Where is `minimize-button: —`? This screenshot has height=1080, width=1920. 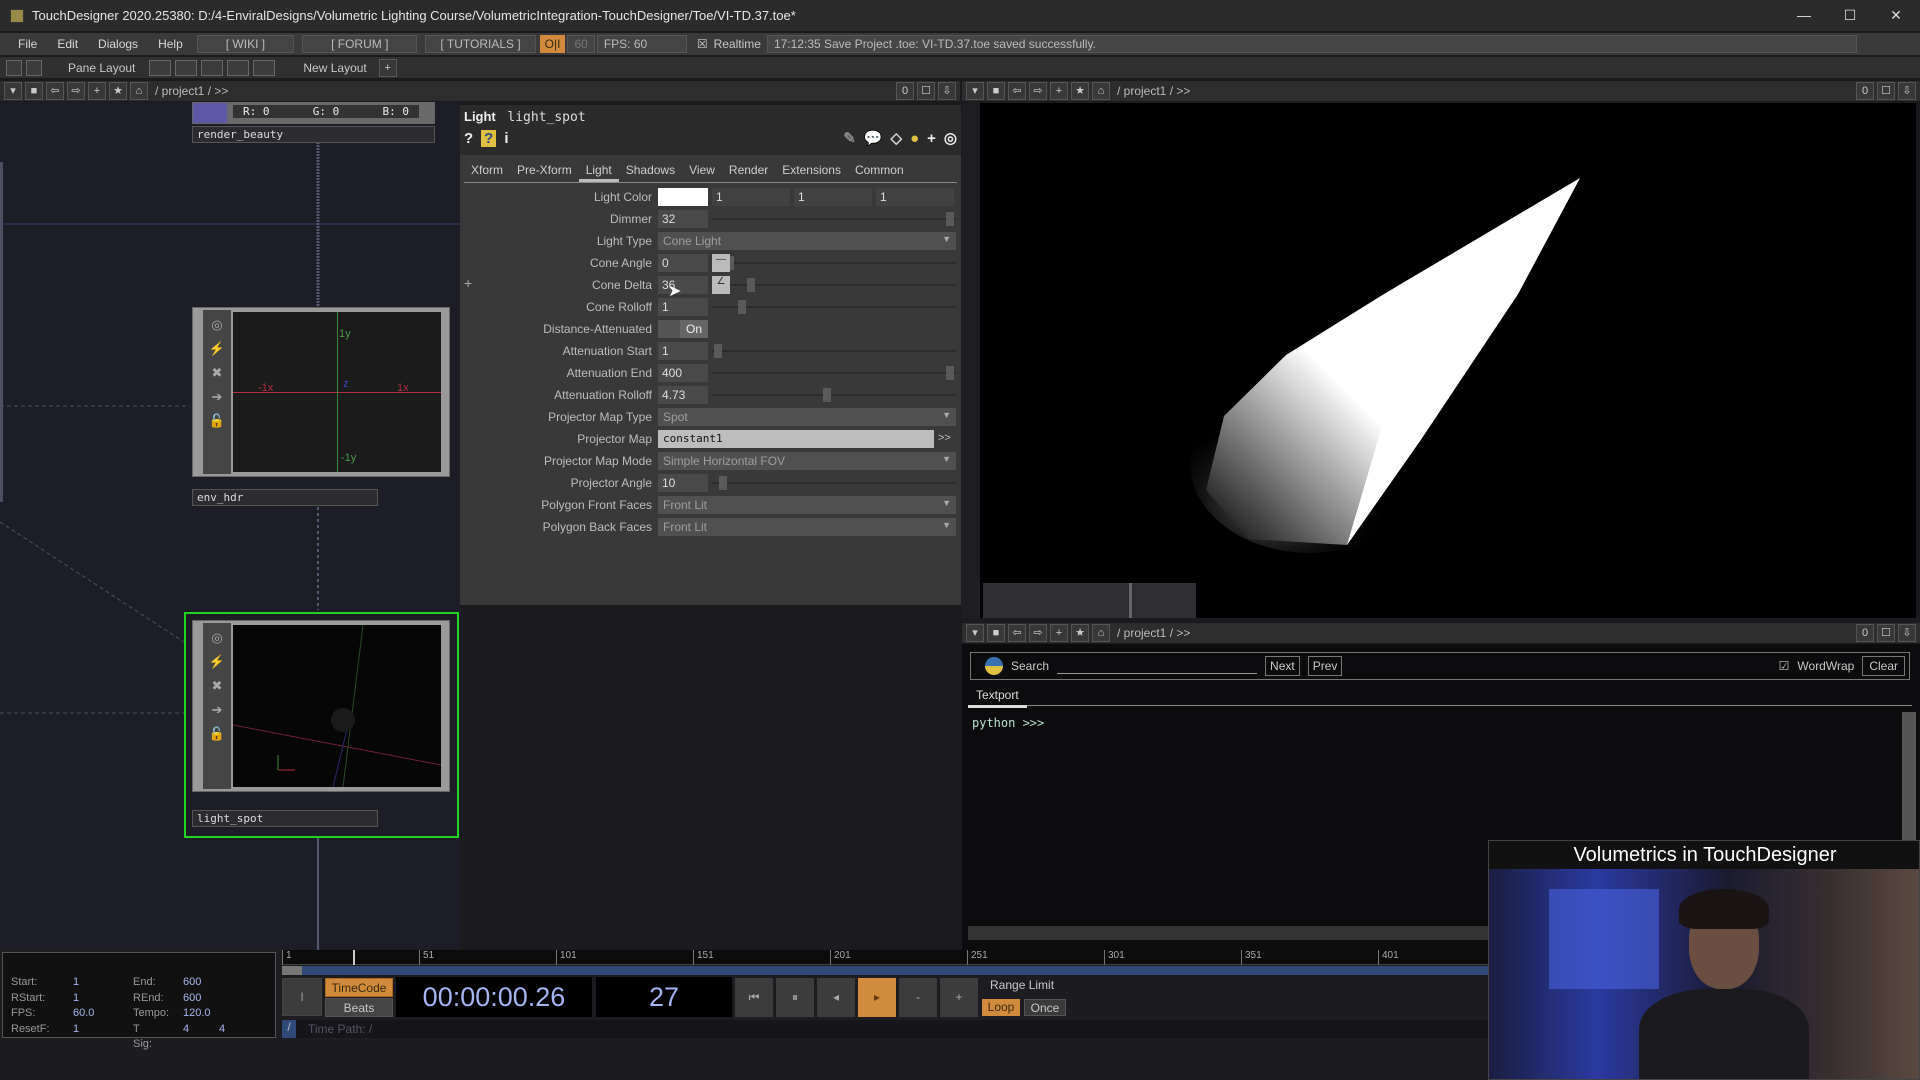 minimize-button: — is located at coordinates (1804, 15).